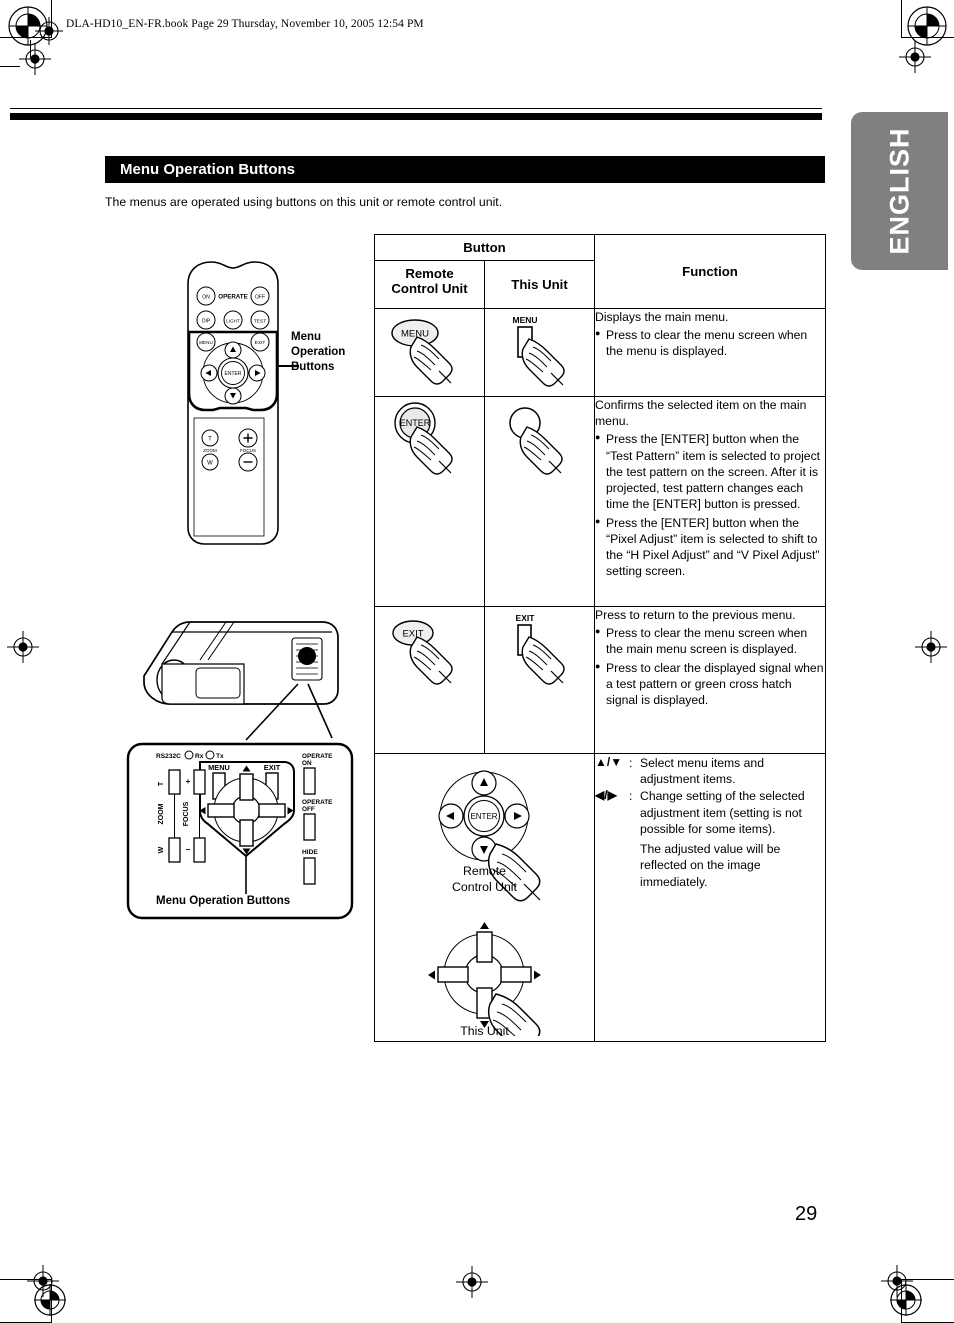  I want to click on header-rule-thick, so click(416, 116).